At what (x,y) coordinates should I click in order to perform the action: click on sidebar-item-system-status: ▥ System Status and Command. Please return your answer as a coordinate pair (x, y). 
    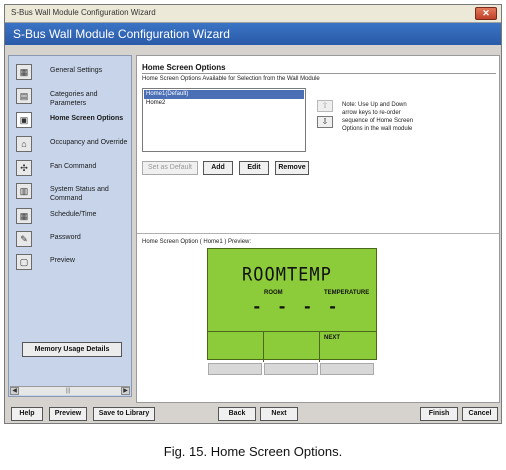
    Looking at the image, I should click on (73, 191).